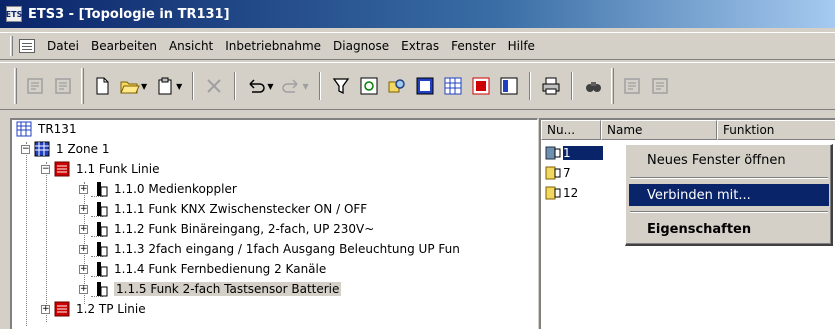 The image size is (835, 329). Describe the element at coordinates (191, 46) in the screenshot. I see `menu-ansicht: Ansicht` at that location.